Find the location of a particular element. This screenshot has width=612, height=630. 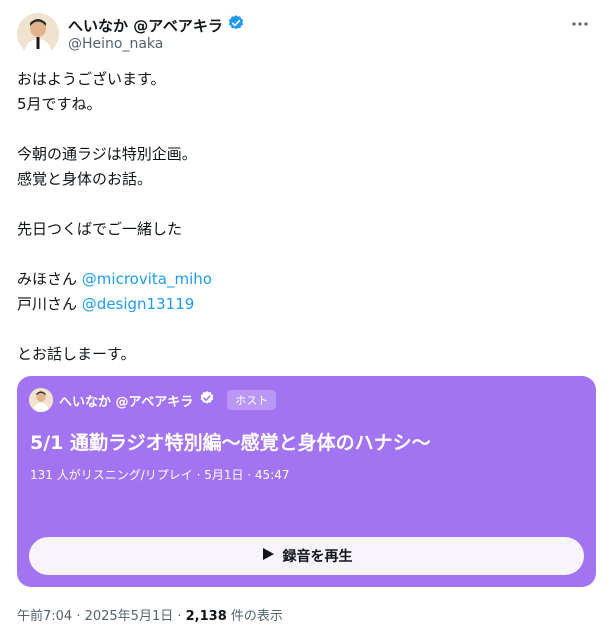

body-line: 先日つくばでご一緒した is located at coordinates (100, 229).